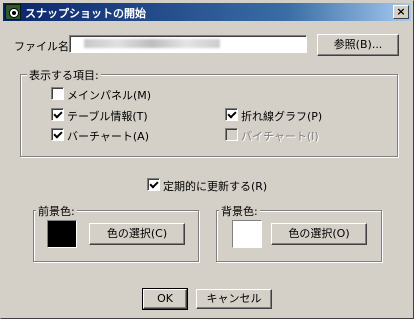 Image resolution: width=414 pixels, height=319 pixels. What do you see at coordinates (85, 13) in the screenshot?
I see `window-title: スナップショットの開始` at bounding box center [85, 13].